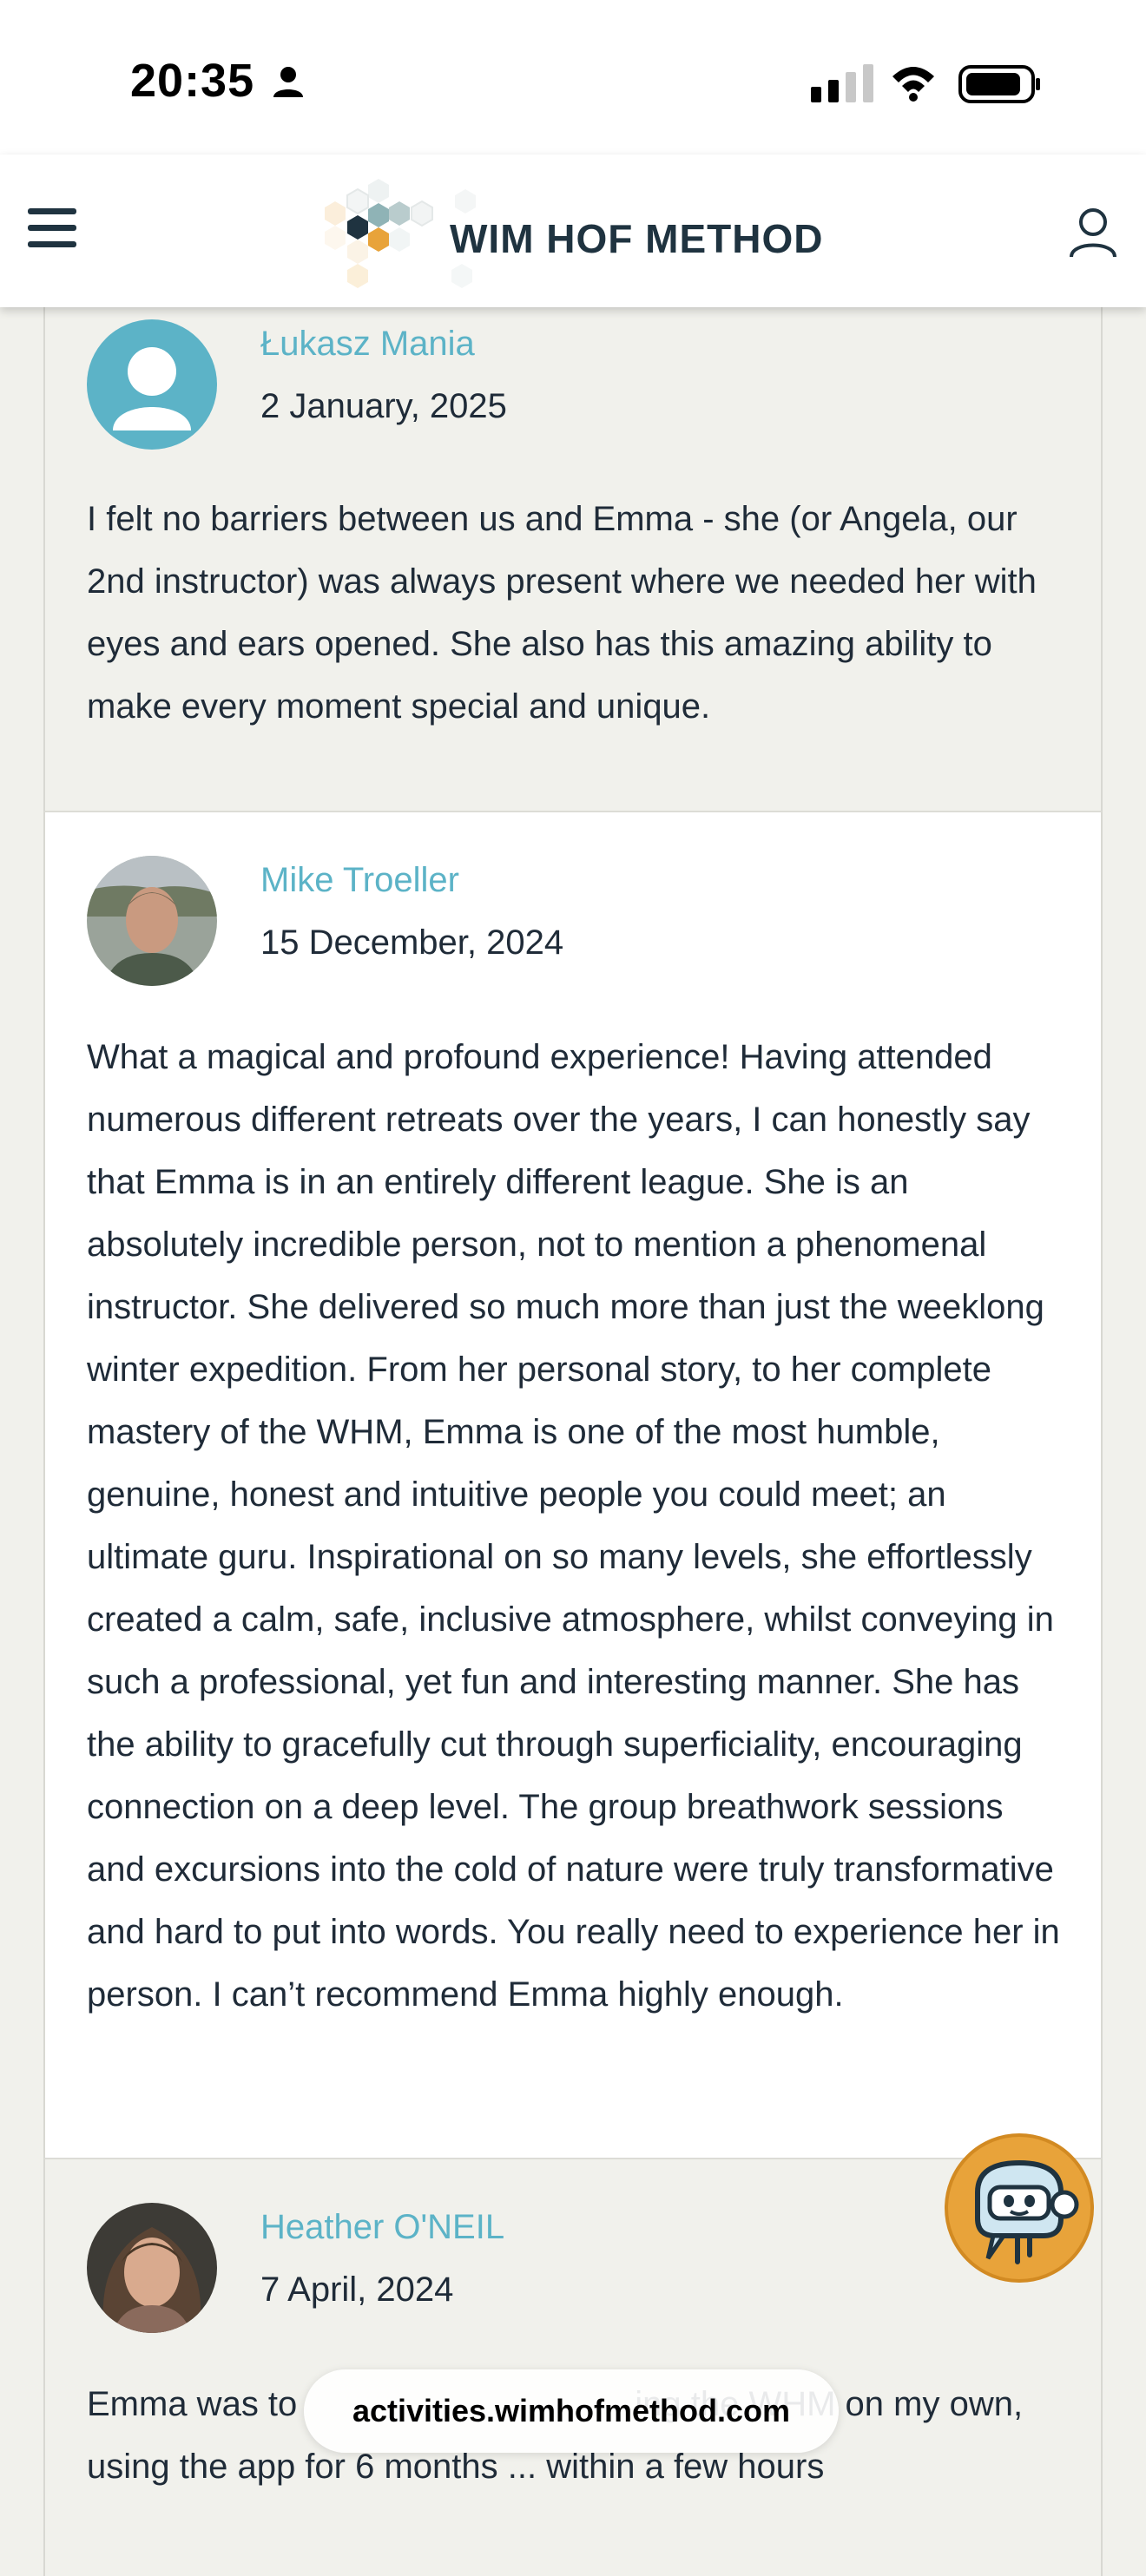 The width and height of the screenshot is (1146, 2576). What do you see at coordinates (192, 81) in the screenshot?
I see `status-time: 20:35` at bounding box center [192, 81].